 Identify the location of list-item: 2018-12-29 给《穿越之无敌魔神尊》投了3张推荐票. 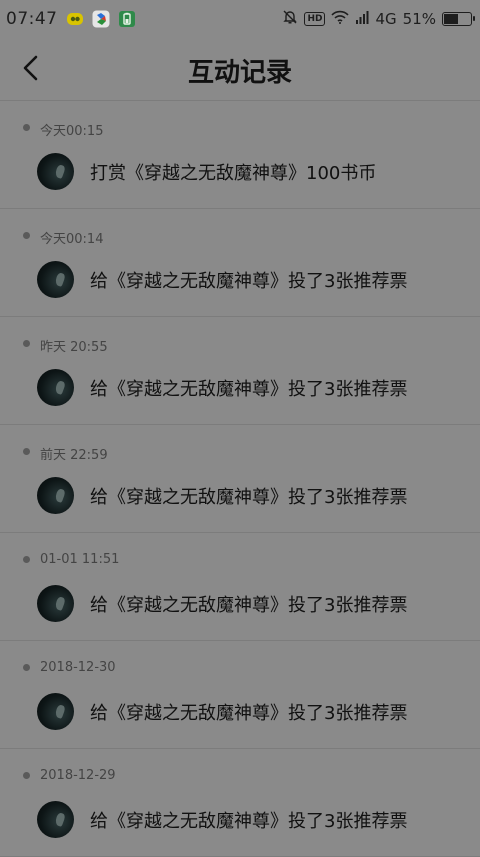
(240, 803).